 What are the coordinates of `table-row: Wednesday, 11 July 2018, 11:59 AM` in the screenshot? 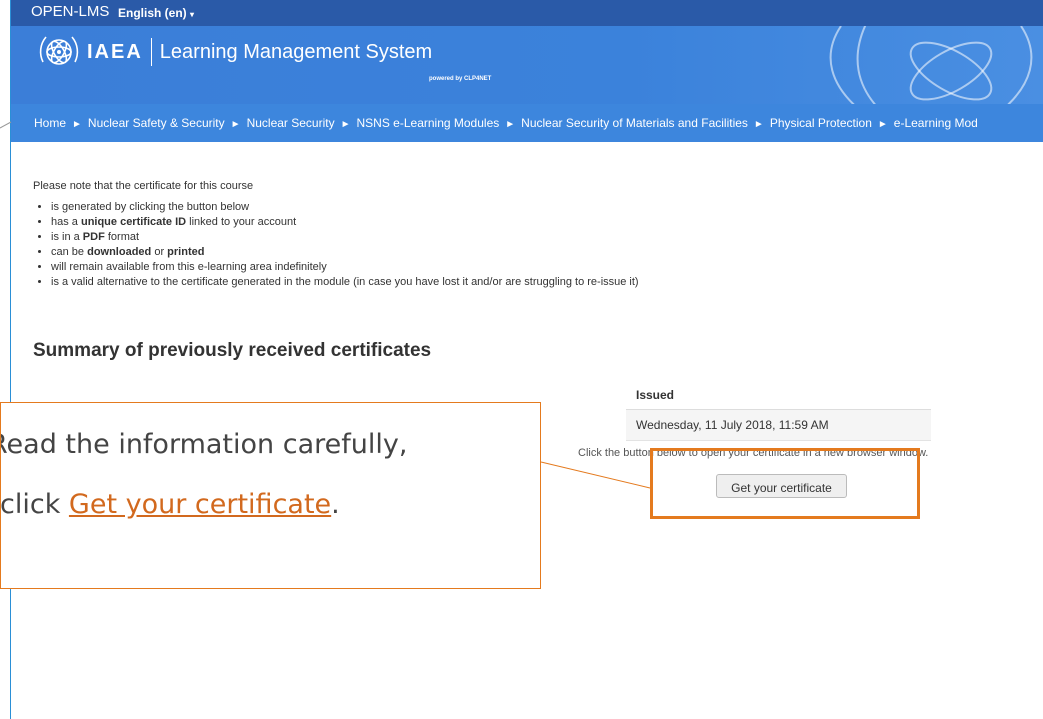 It's located at (778, 425).